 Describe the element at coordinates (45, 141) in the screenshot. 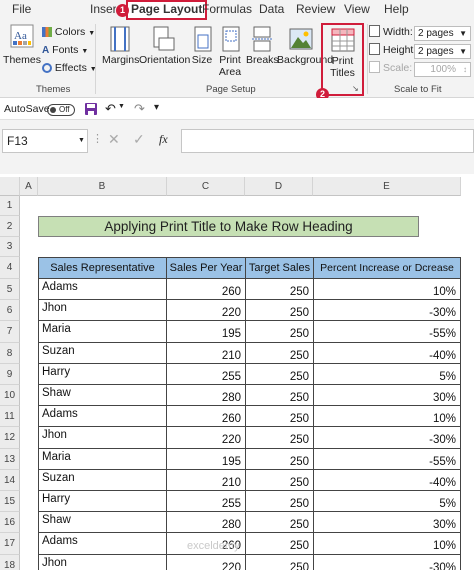

I see `name-box: F13` at that location.